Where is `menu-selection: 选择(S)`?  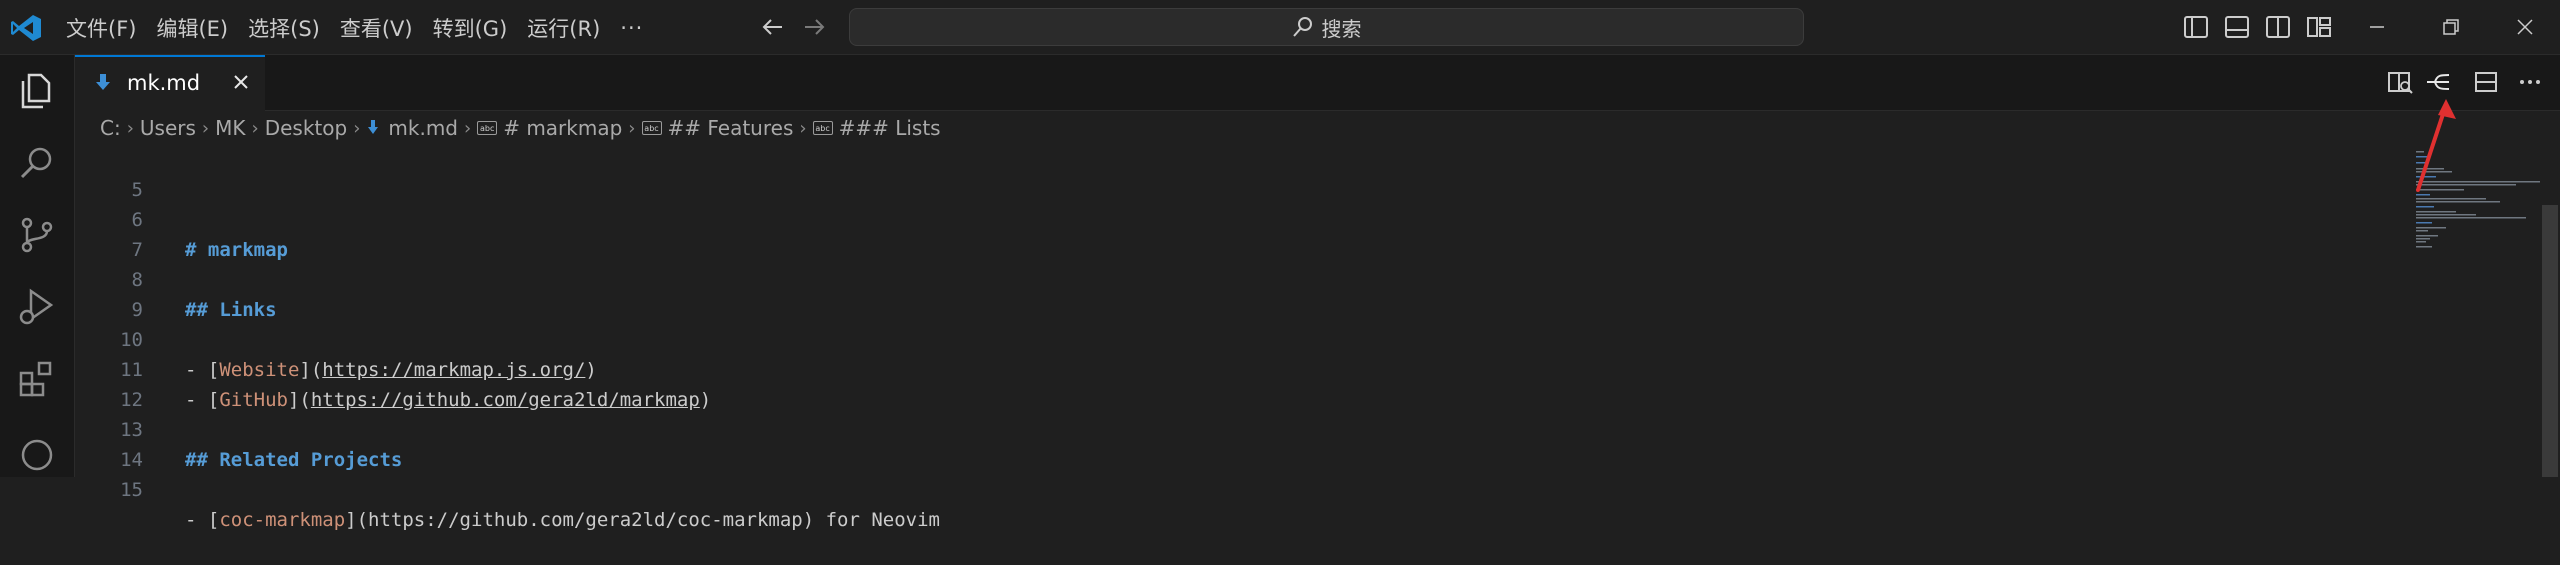
menu-selection: 选择(S) is located at coordinates (284, 28).